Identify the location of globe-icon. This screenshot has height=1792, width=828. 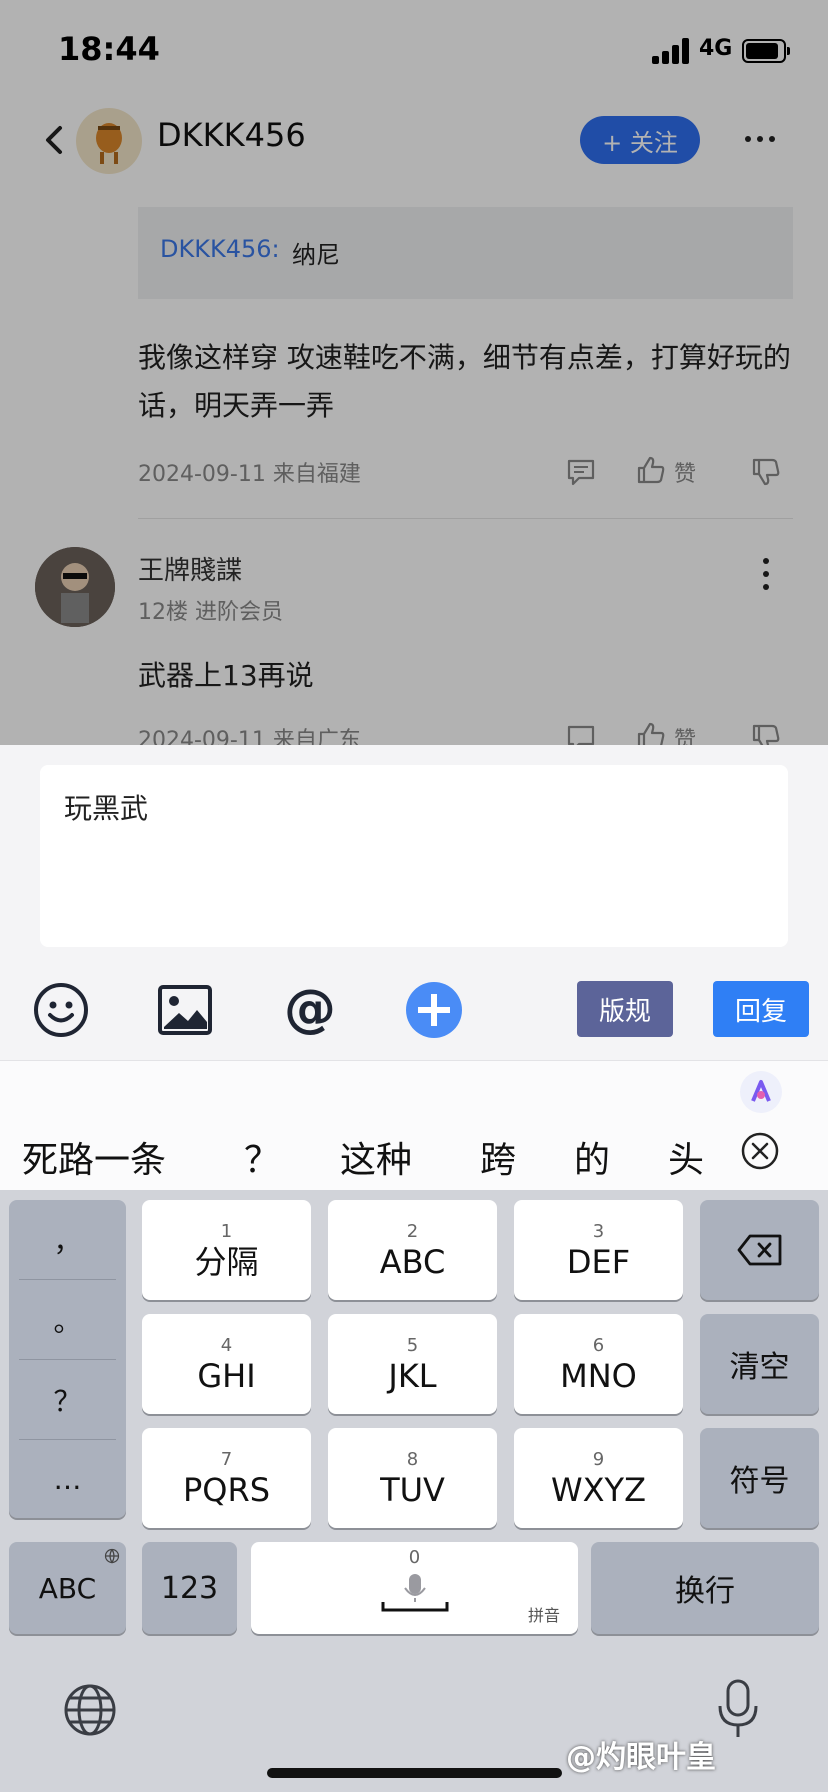
(90, 1710).